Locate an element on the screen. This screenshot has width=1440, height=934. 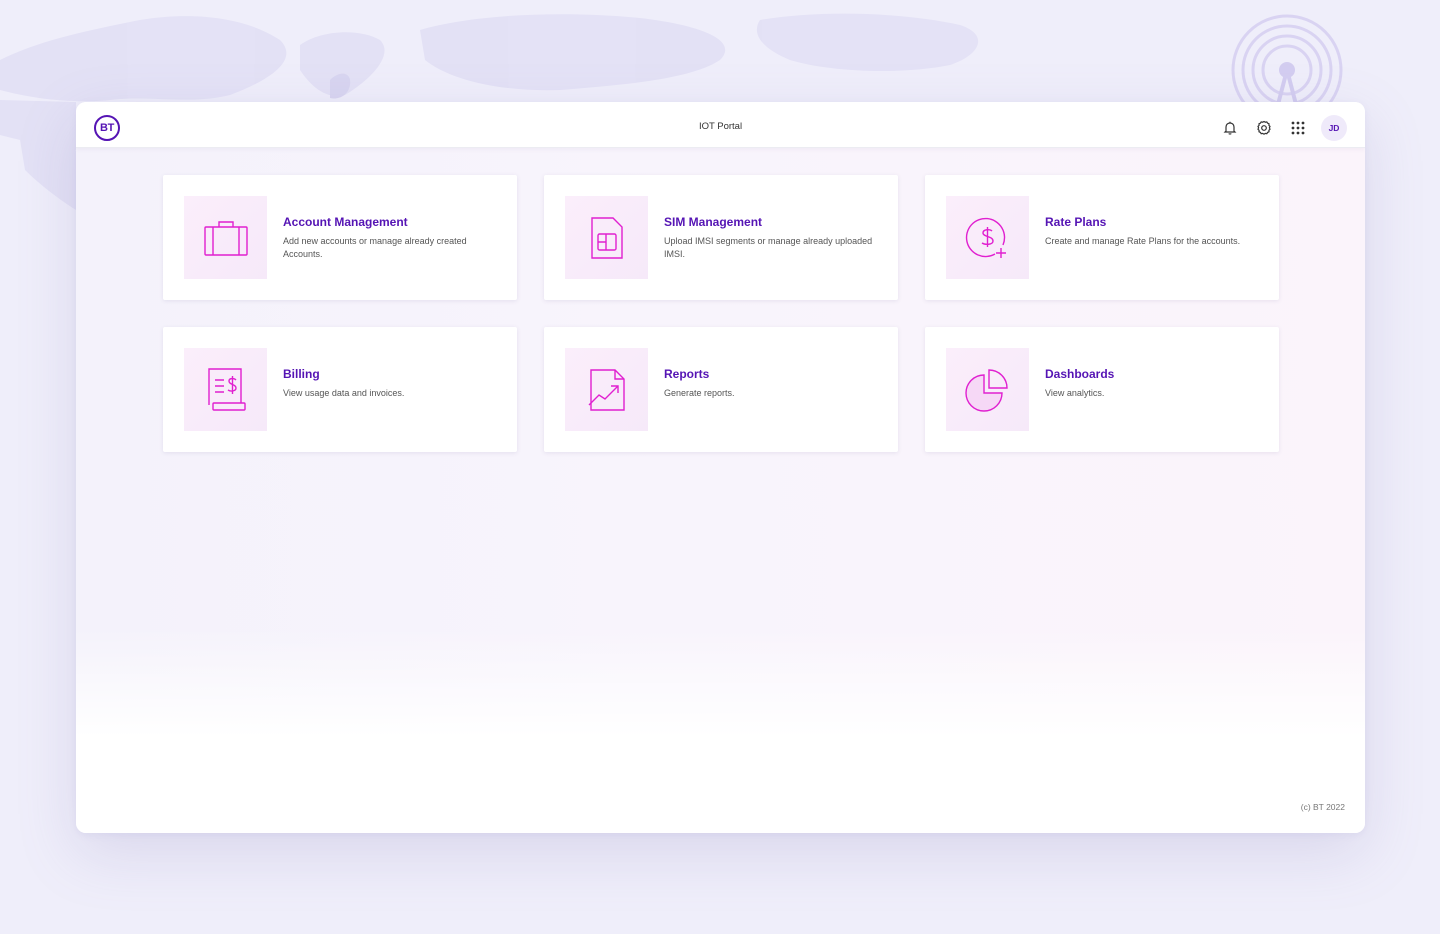
page-title: IOT Portal is located at coordinates (720, 126).